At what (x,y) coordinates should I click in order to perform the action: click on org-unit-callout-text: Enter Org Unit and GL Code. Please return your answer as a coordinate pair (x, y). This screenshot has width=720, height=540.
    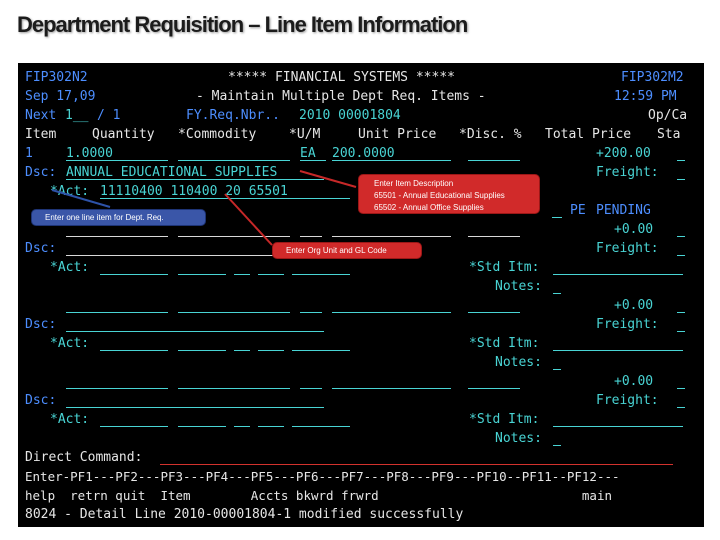
    Looking at the image, I should click on (336, 250).